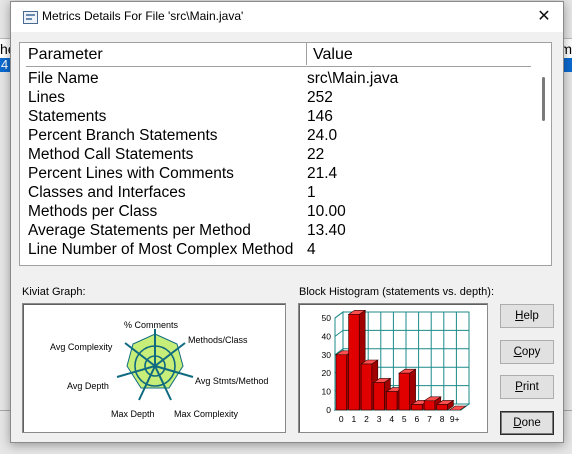 This screenshot has height=454, width=572. I want to click on table-row: Methods per Class 10.00, so click(277, 211).